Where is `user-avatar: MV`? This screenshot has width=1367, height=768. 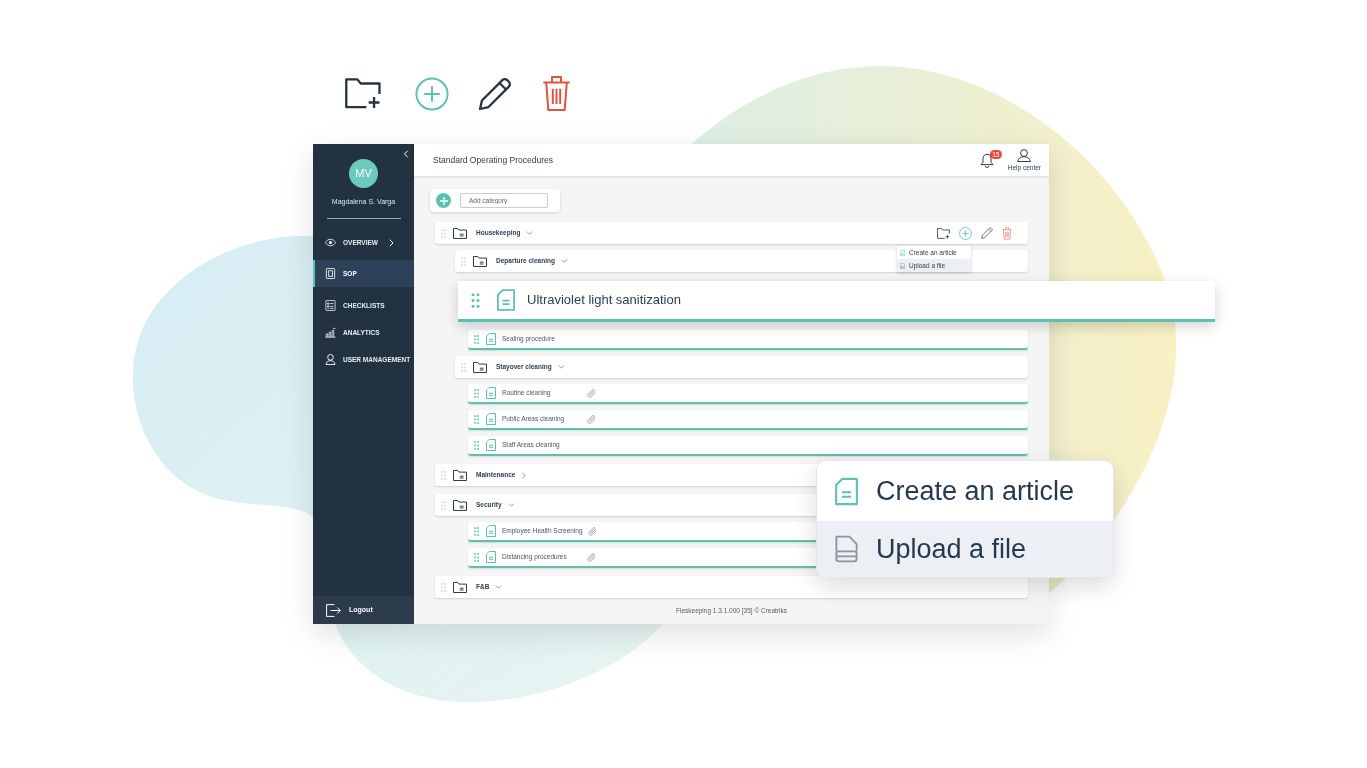 user-avatar: MV is located at coordinates (363, 173).